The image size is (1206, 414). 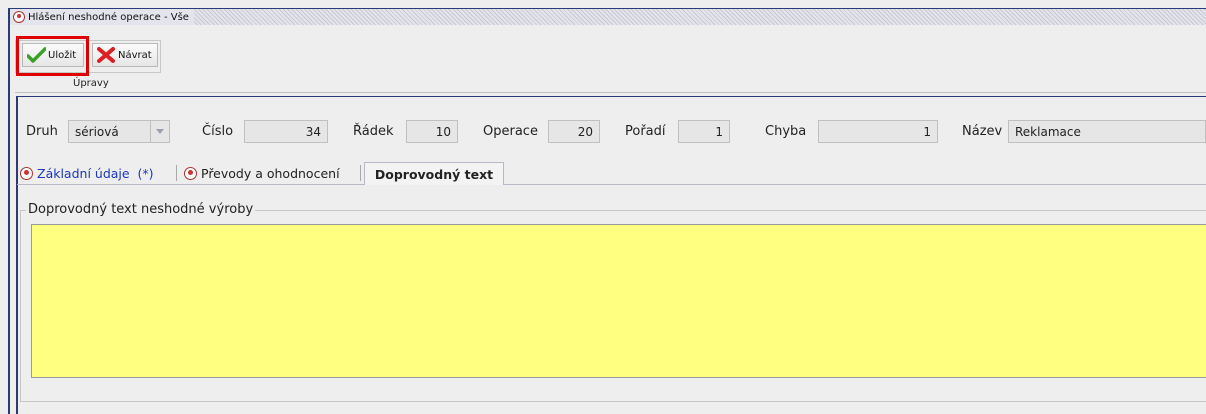 What do you see at coordinates (574, 131) in the screenshot?
I see `operace-field: 20` at bounding box center [574, 131].